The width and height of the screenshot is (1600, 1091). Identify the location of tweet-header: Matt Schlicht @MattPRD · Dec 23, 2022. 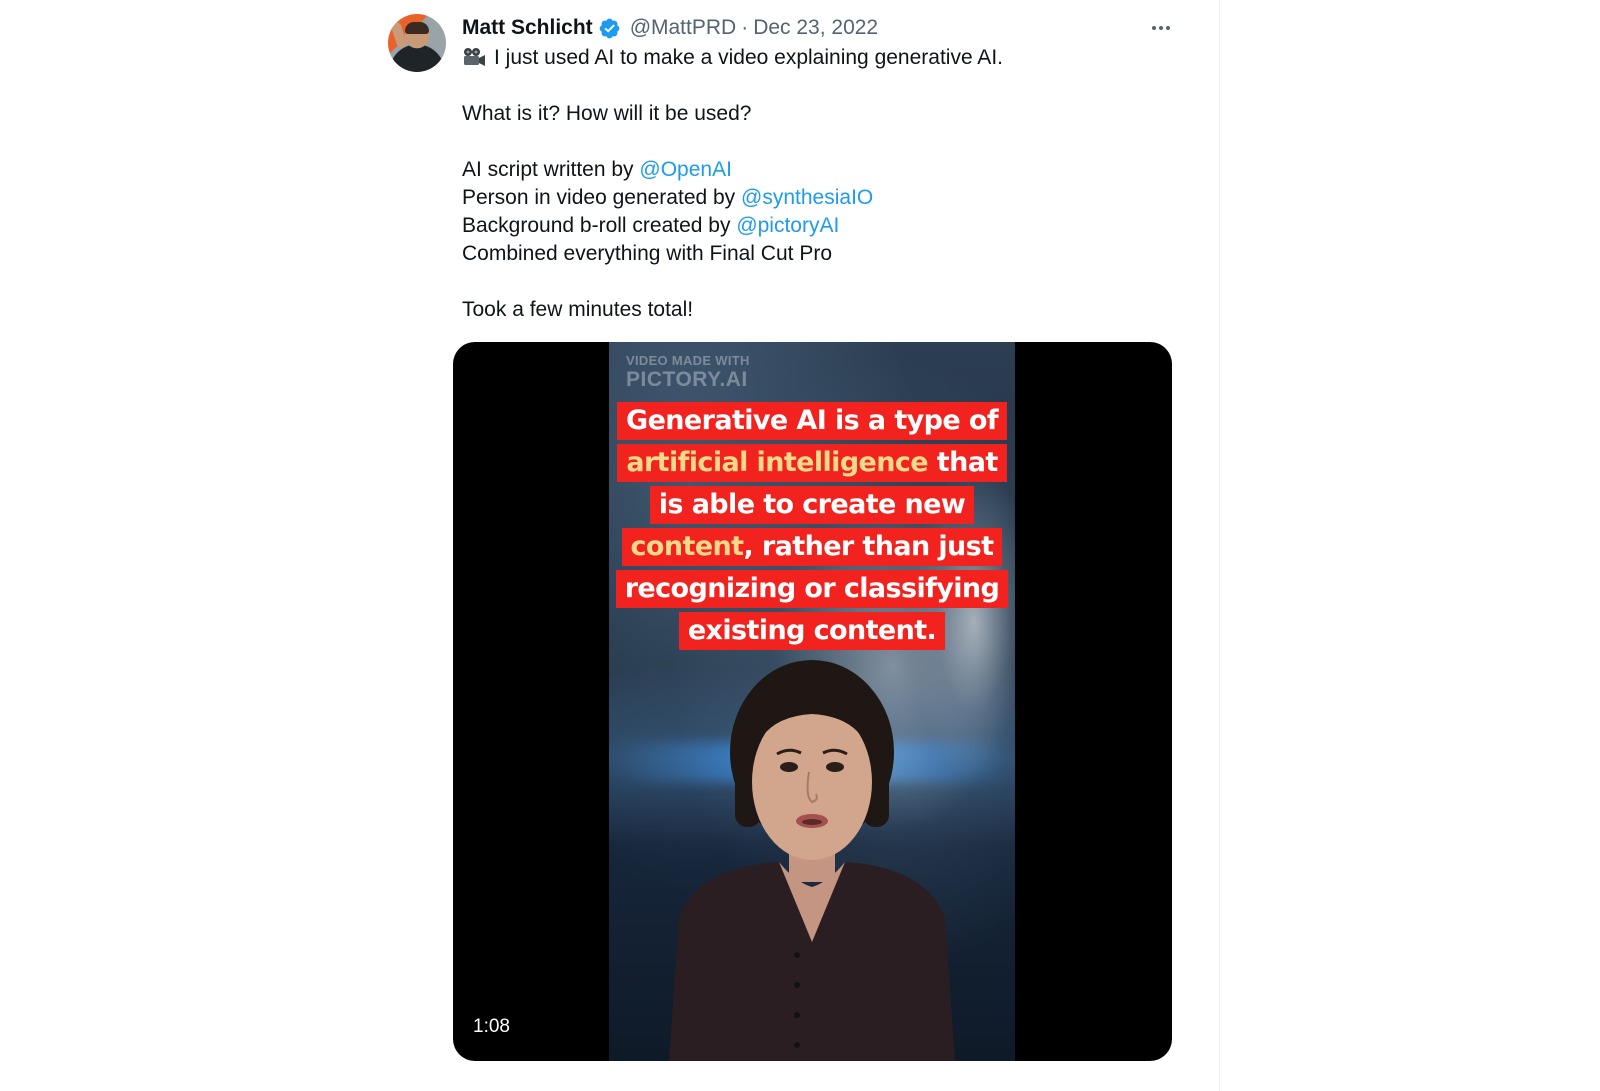
(670, 28).